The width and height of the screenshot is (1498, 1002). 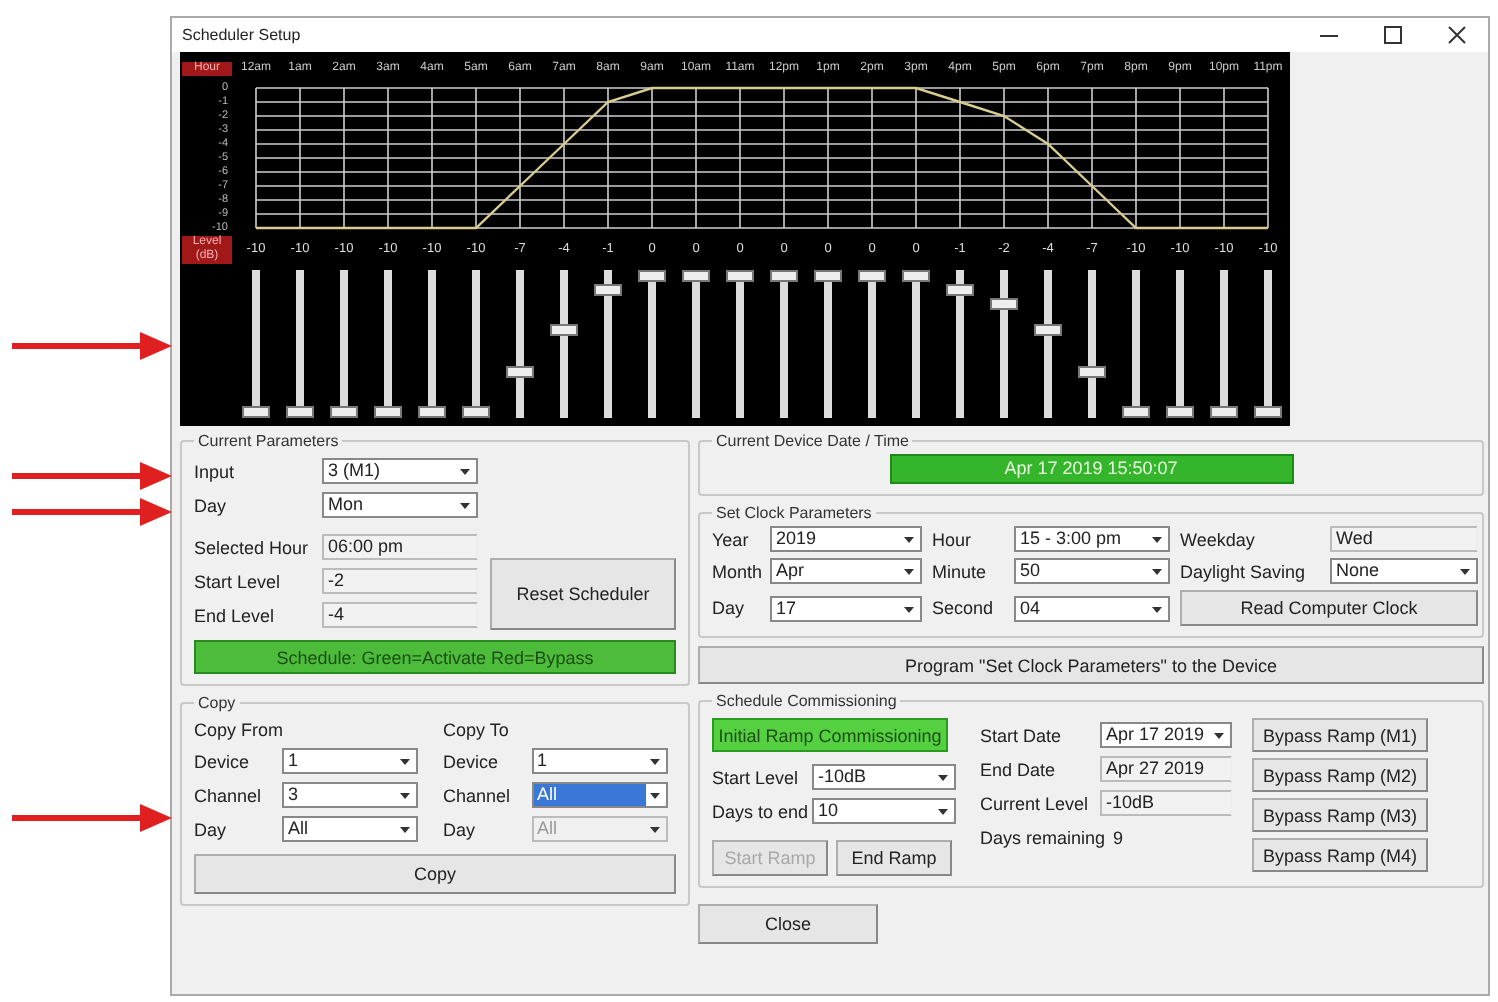 What do you see at coordinates (1392, 35) in the screenshot?
I see `maximize-icon` at bounding box center [1392, 35].